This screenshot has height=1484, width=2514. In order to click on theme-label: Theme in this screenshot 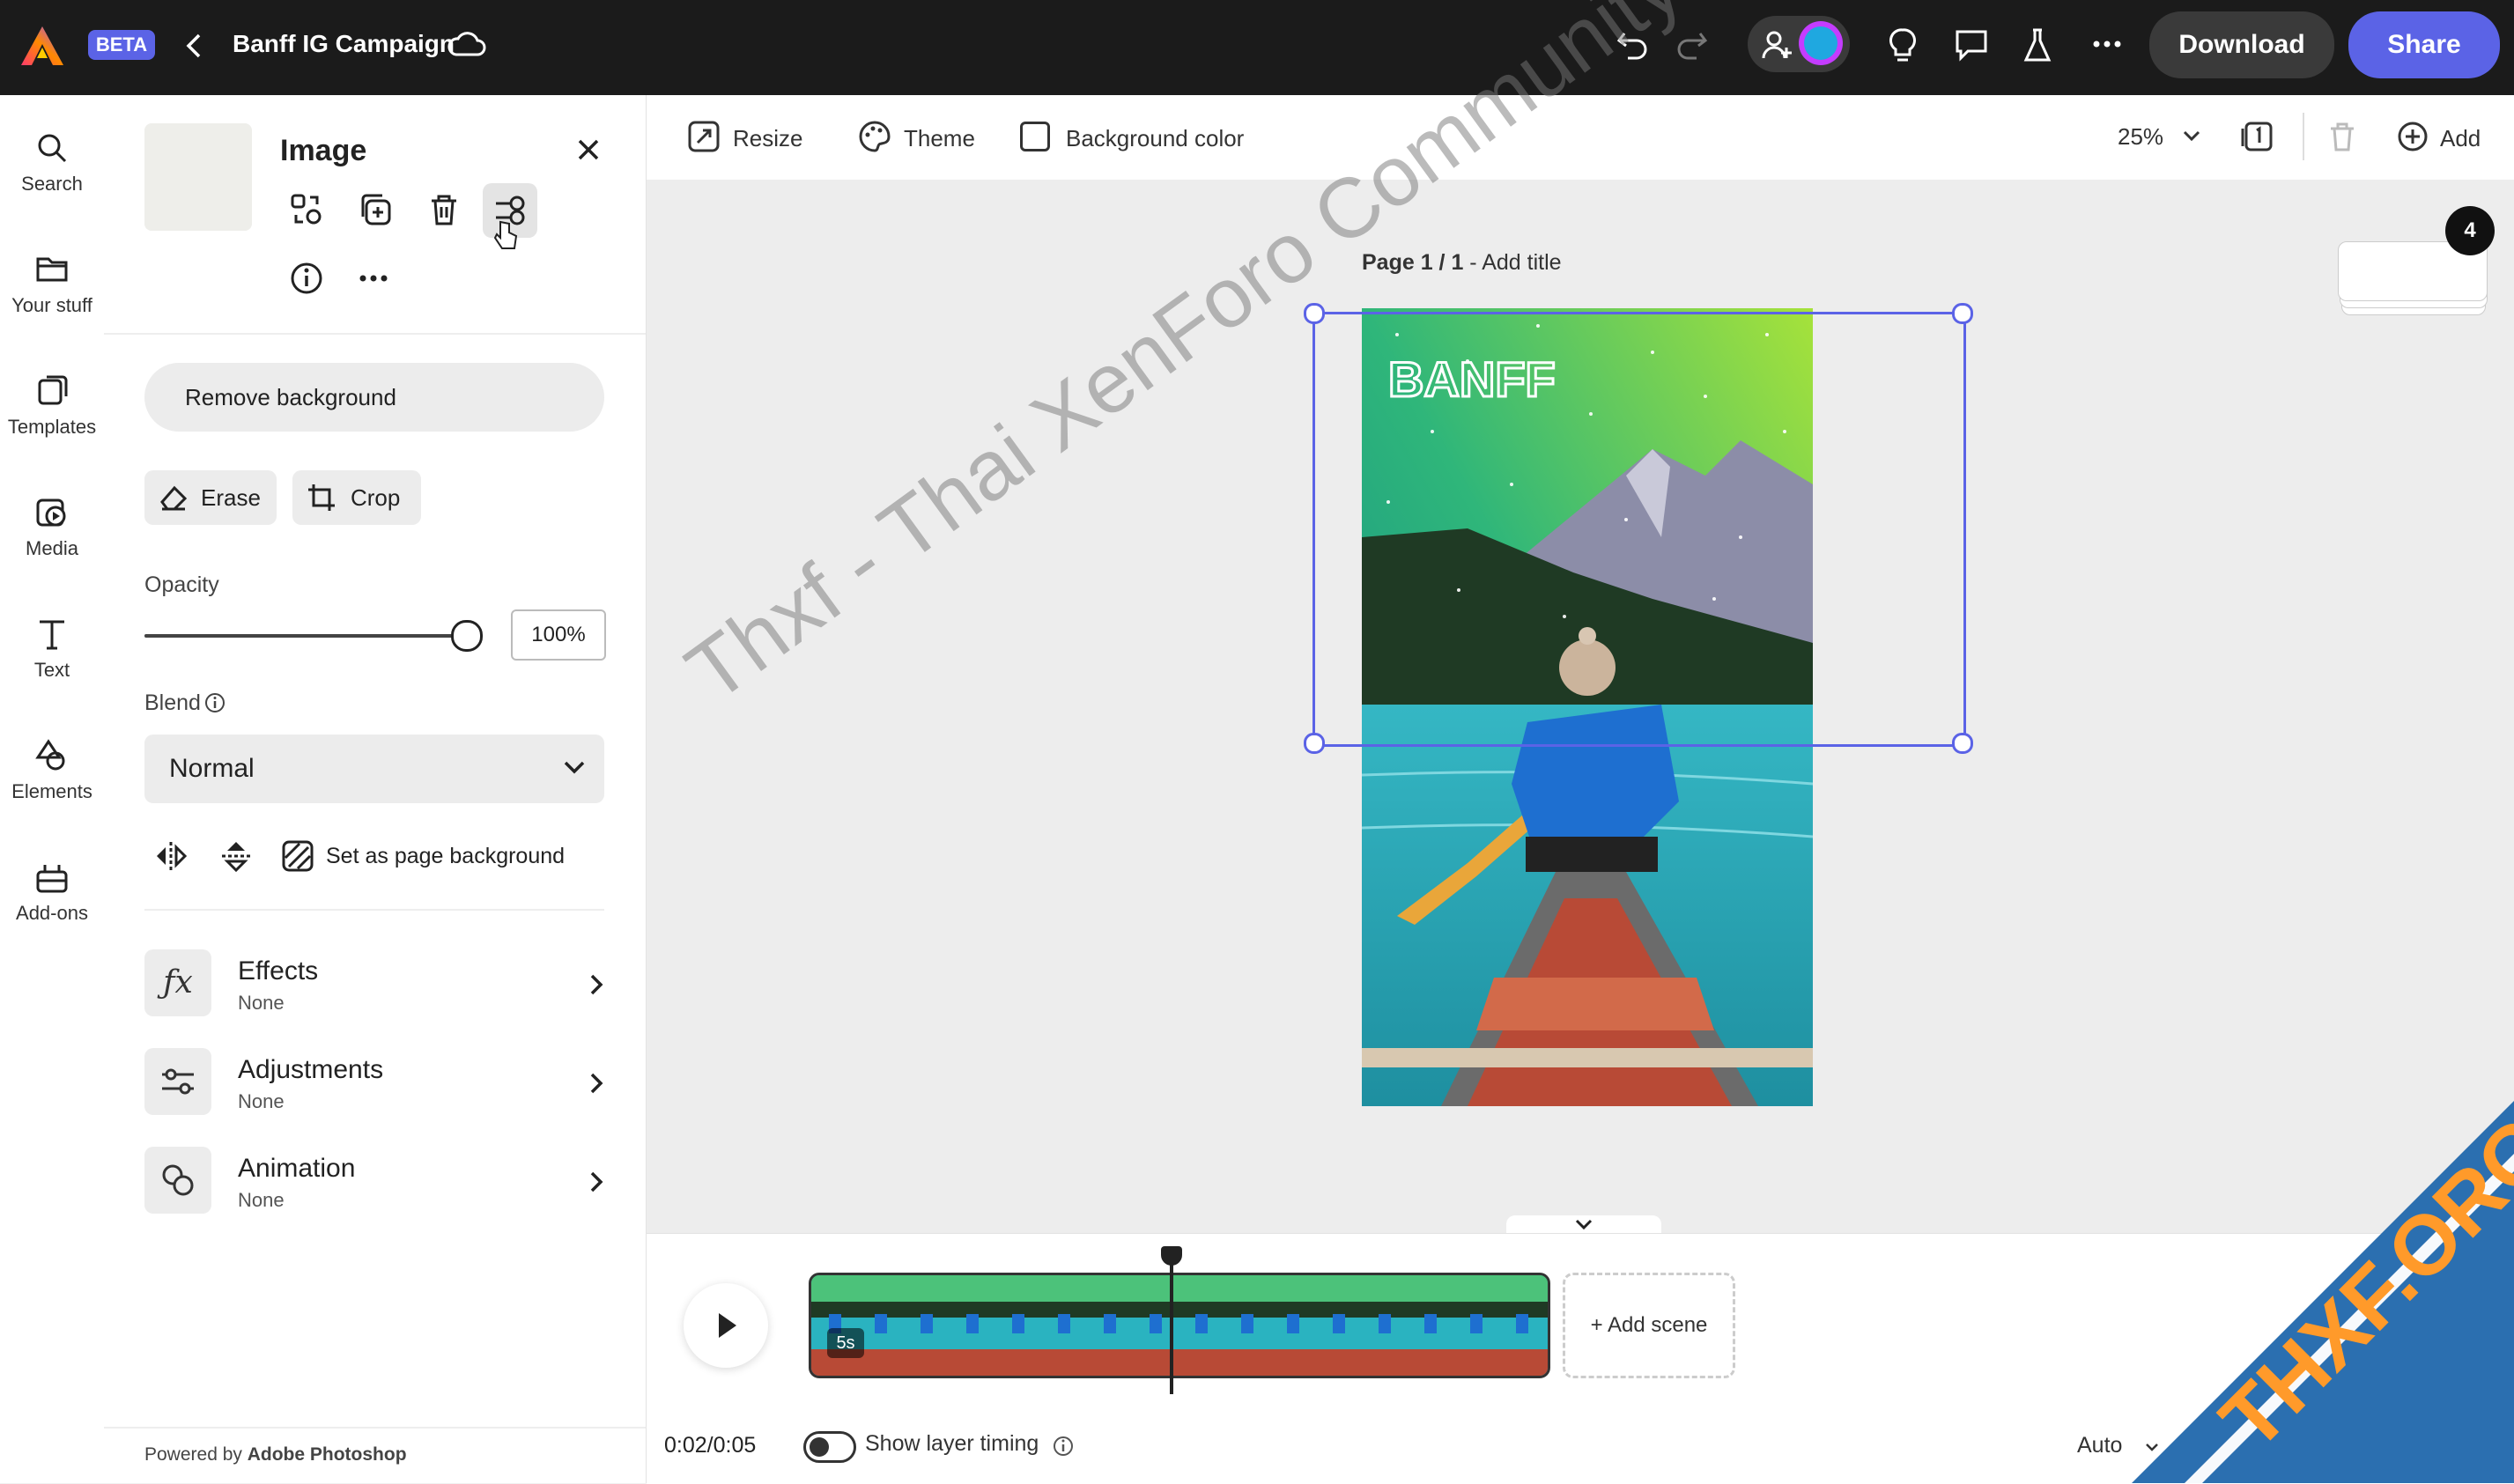, I will do `click(939, 138)`.